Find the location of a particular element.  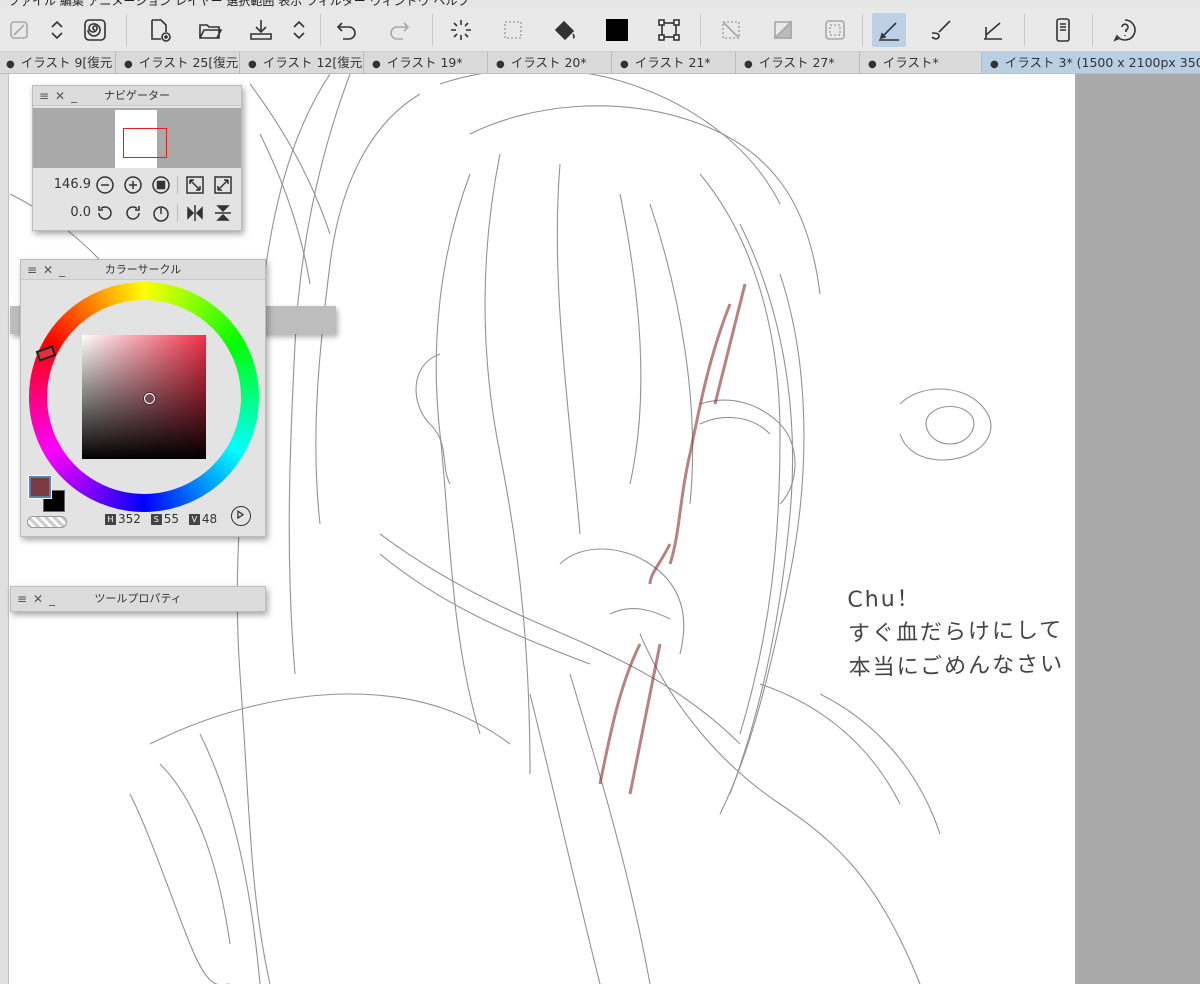

navigator-preview is located at coordinates (137, 138).